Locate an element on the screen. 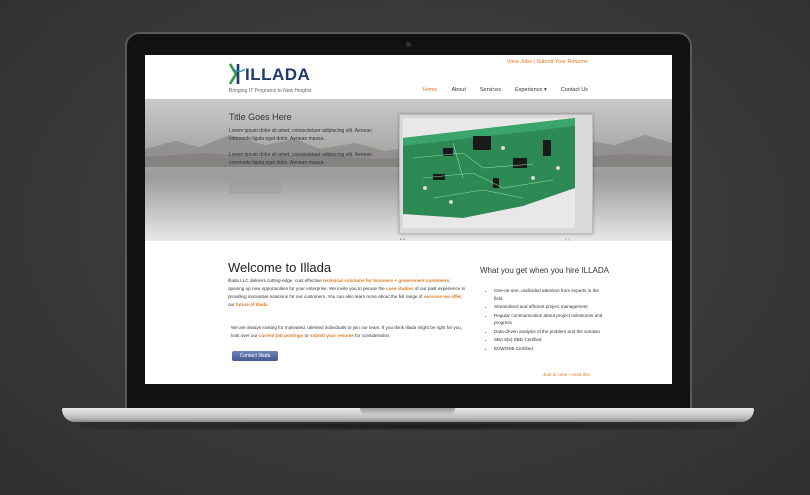  webcam is located at coordinates (408, 44).